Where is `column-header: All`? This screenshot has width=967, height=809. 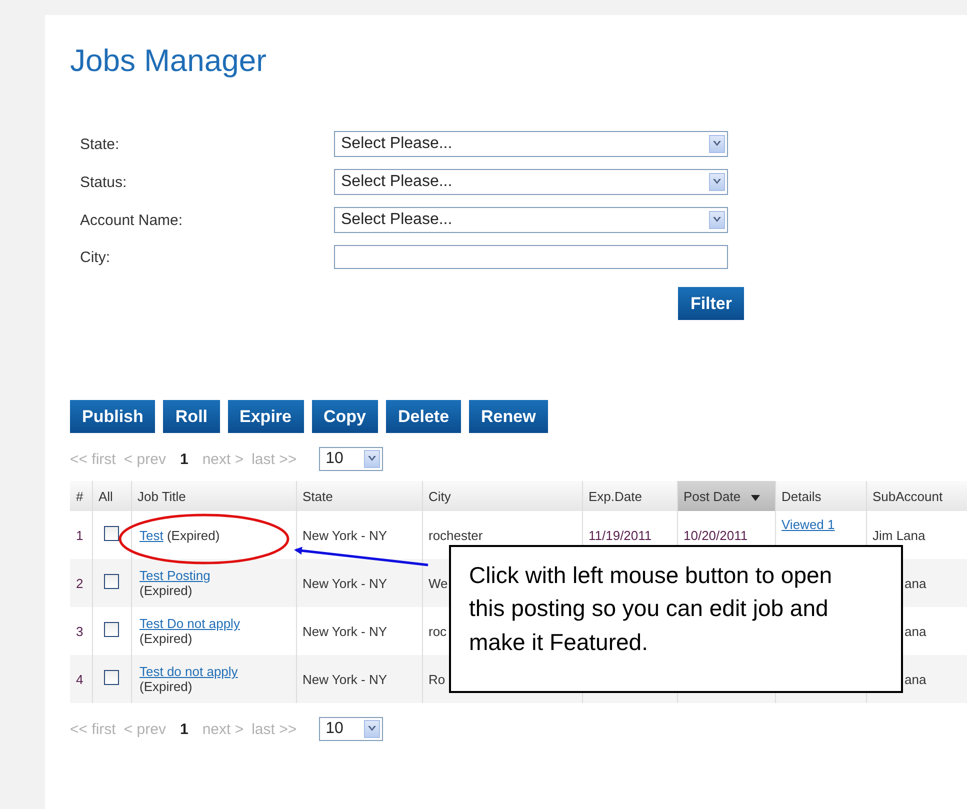 column-header: All is located at coordinates (111, 496).